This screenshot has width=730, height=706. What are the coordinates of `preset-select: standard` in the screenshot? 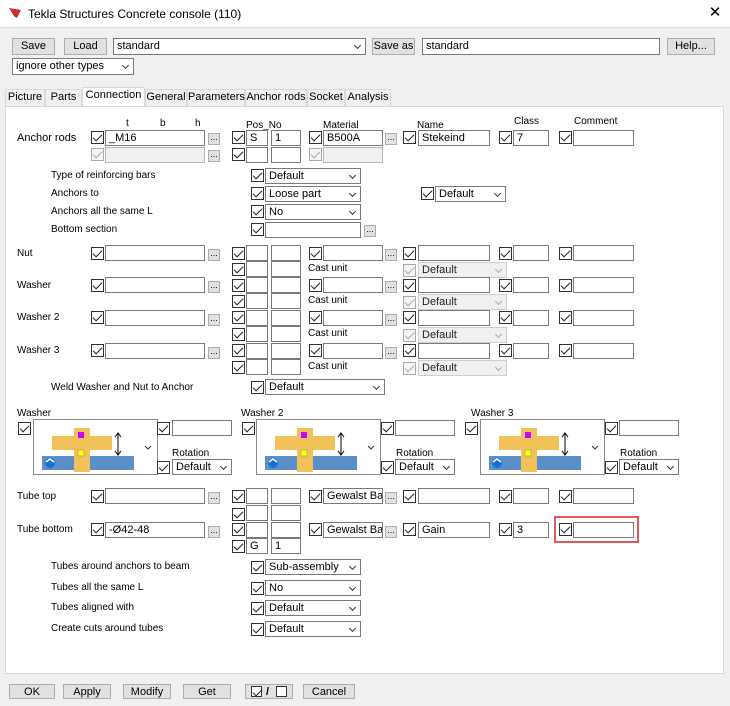 It's located at (239, 46).